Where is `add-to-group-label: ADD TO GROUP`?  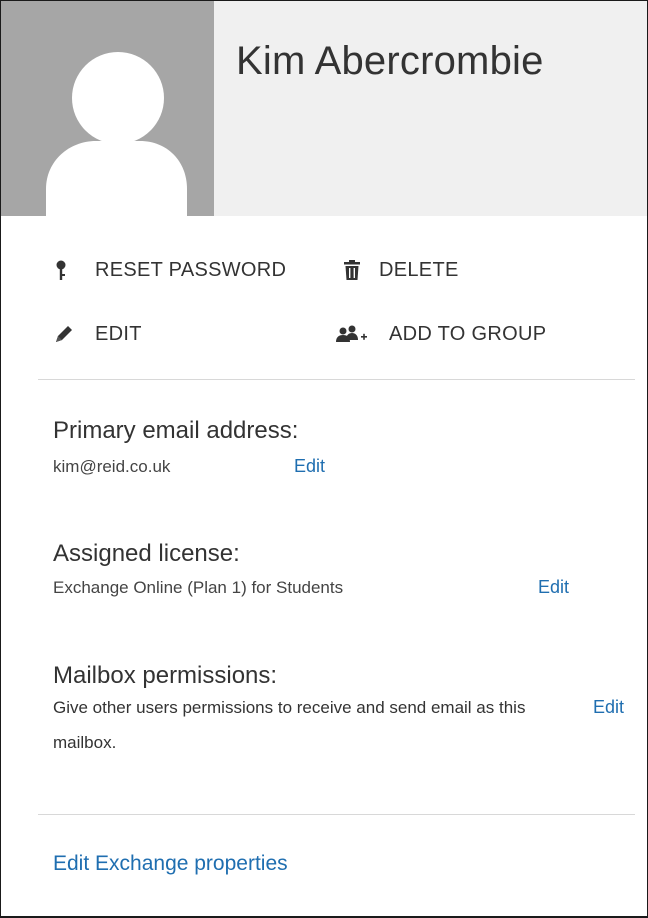 add-to-group-label: ADD TO GROUP is located at coordinates (468, 333).